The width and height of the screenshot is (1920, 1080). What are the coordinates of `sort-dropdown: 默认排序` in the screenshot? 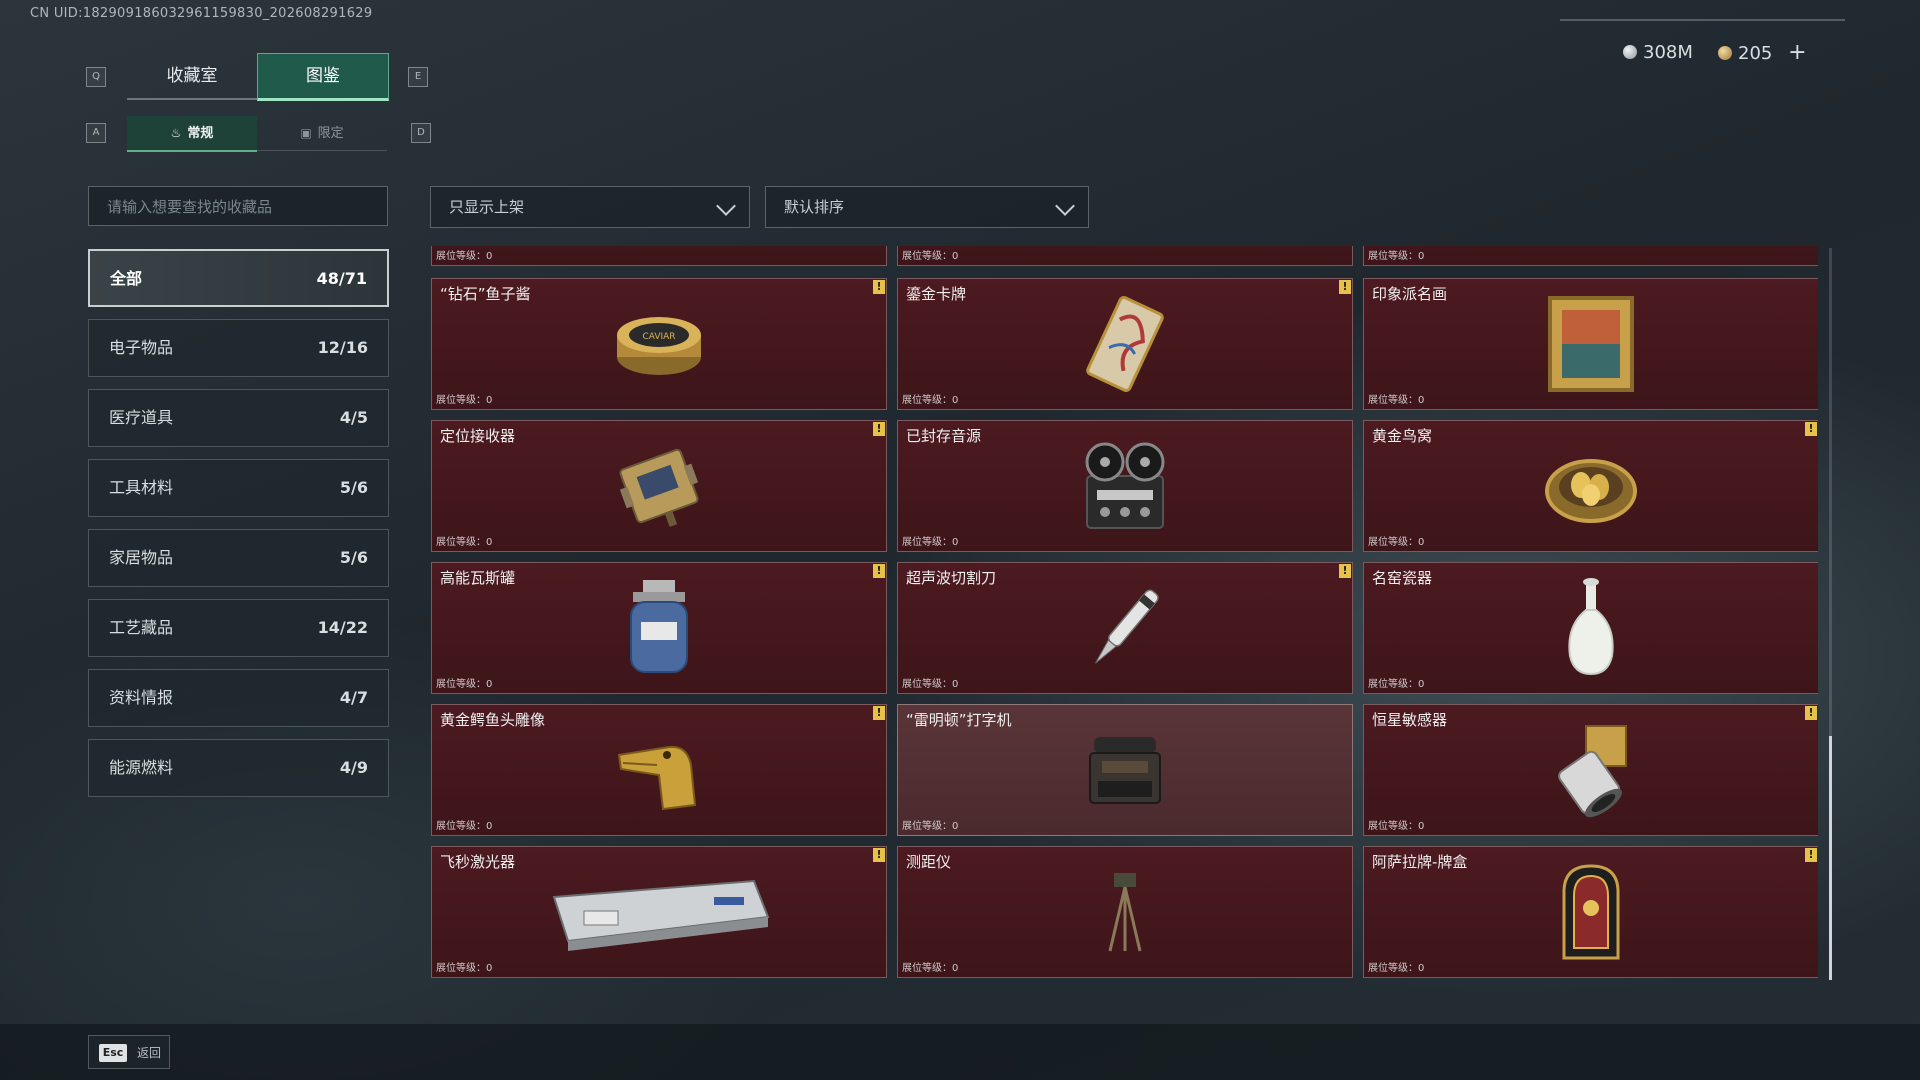 It's located at (927, 207).